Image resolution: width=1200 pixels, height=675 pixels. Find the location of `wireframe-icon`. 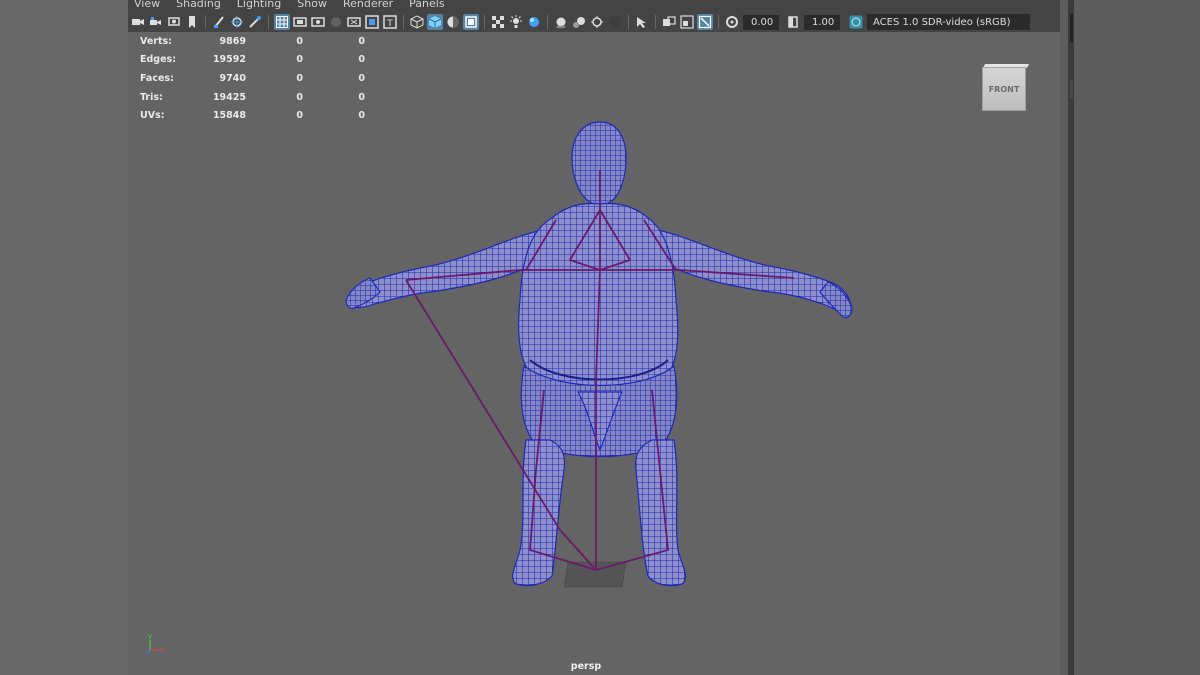

wireframe-icon is located at coordinates (417, 22).